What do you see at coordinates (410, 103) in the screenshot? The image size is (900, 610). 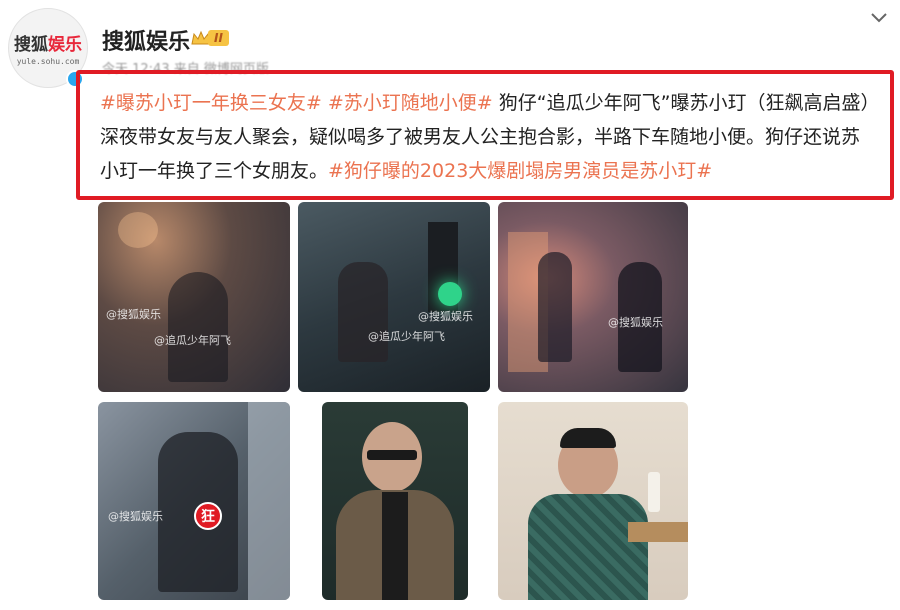 I see `hashtag-link: #苏小玎随地小便#` at bounding box center [410, 103].